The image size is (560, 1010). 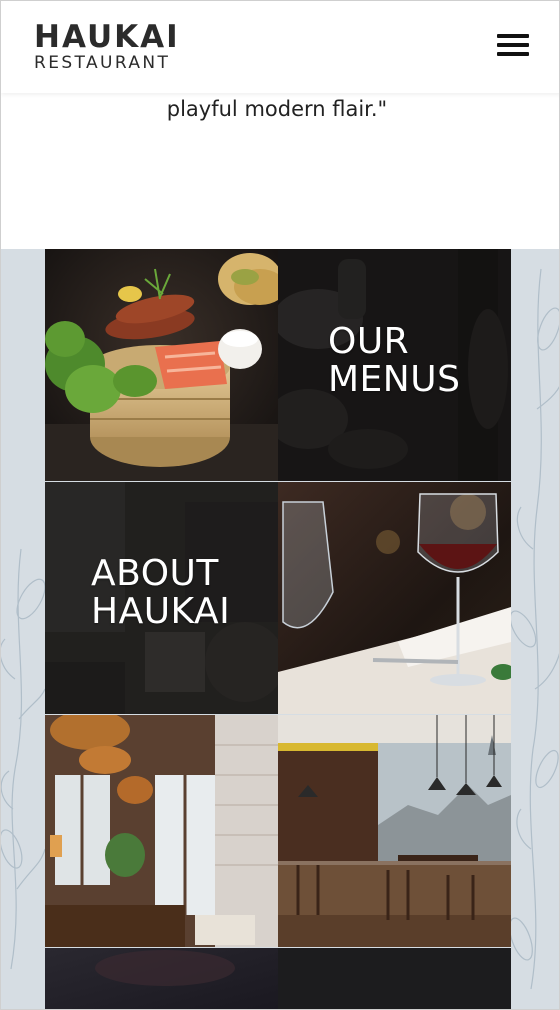 I want to click on food-photo-tile, so click(x=161, y=365).